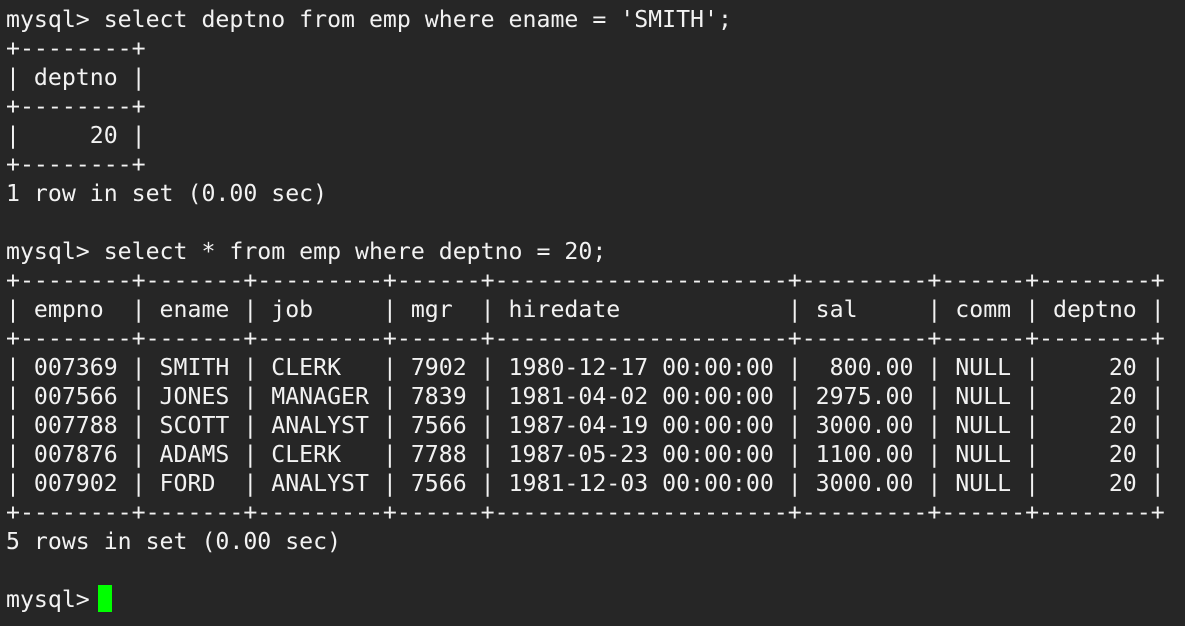 This screenshot has height=626, width=1185. Describe the element at coordinates (104, 598) in the screenshot. I see `text-cursor` at that location.